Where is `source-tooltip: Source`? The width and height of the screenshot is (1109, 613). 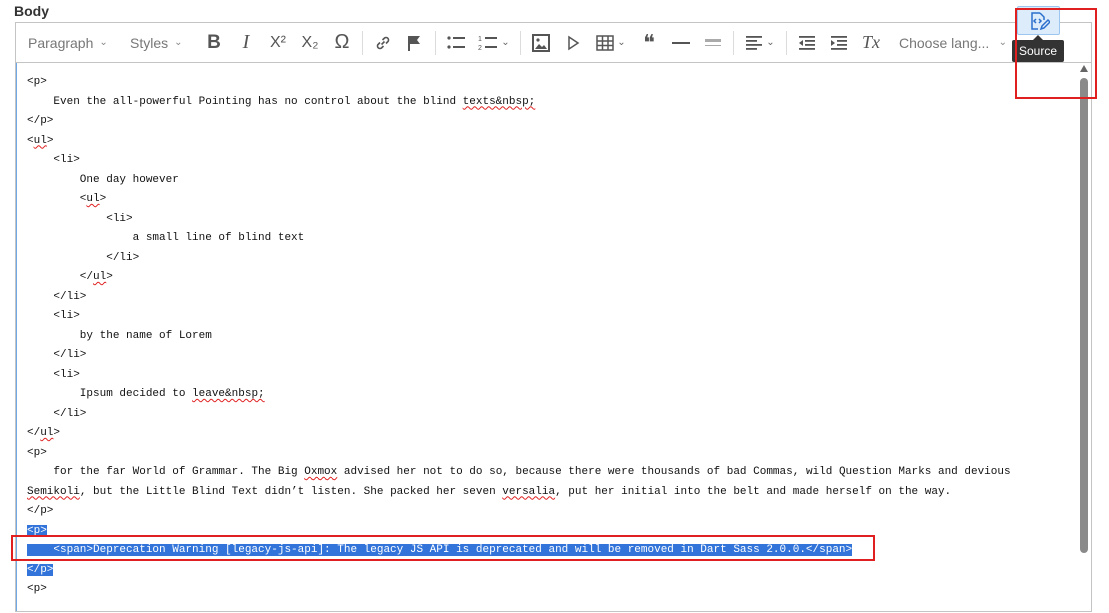 source-tooltip: Source is located at coordinates (1038, 48).